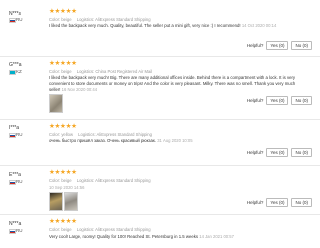 This screenshot has height=248, width=320. What do you see at coordinates (15, 175) in the screenshot?
I see `reviewer-name: E***a` at bounding box center [15, 175].